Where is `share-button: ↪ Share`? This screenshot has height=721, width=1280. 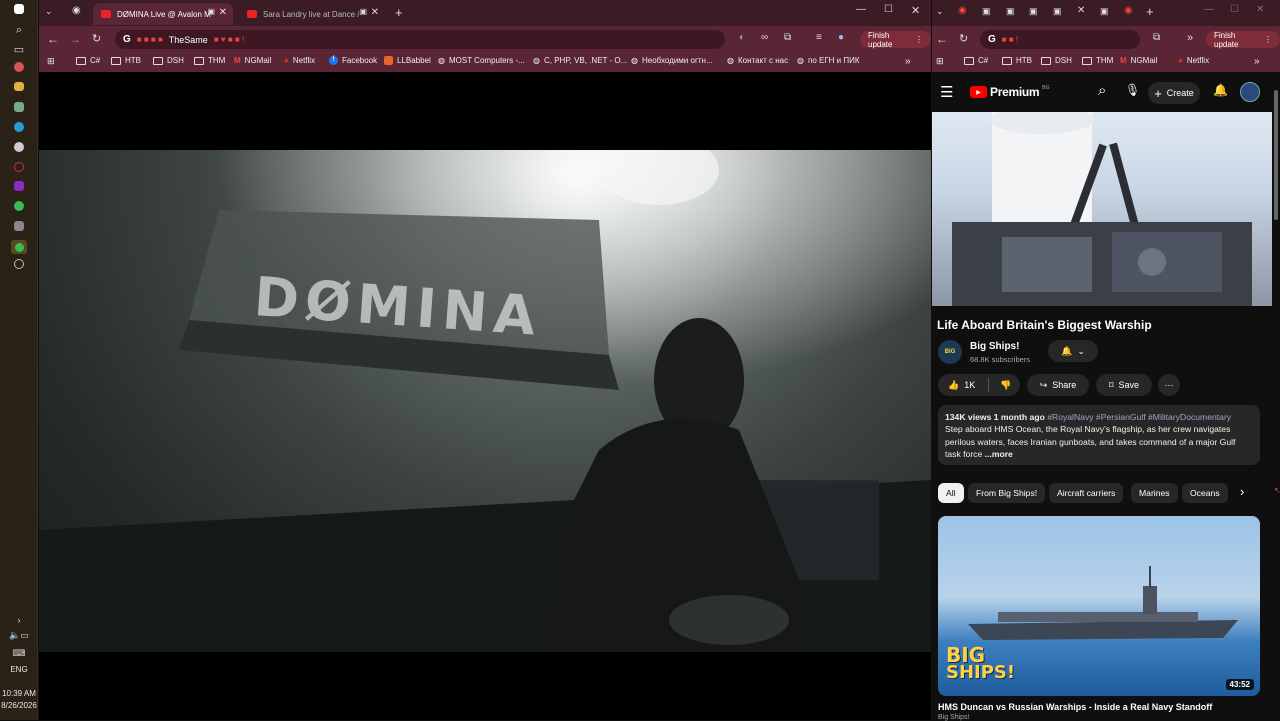 share-button: ↪ Share is located at coordinates (1058, 385).